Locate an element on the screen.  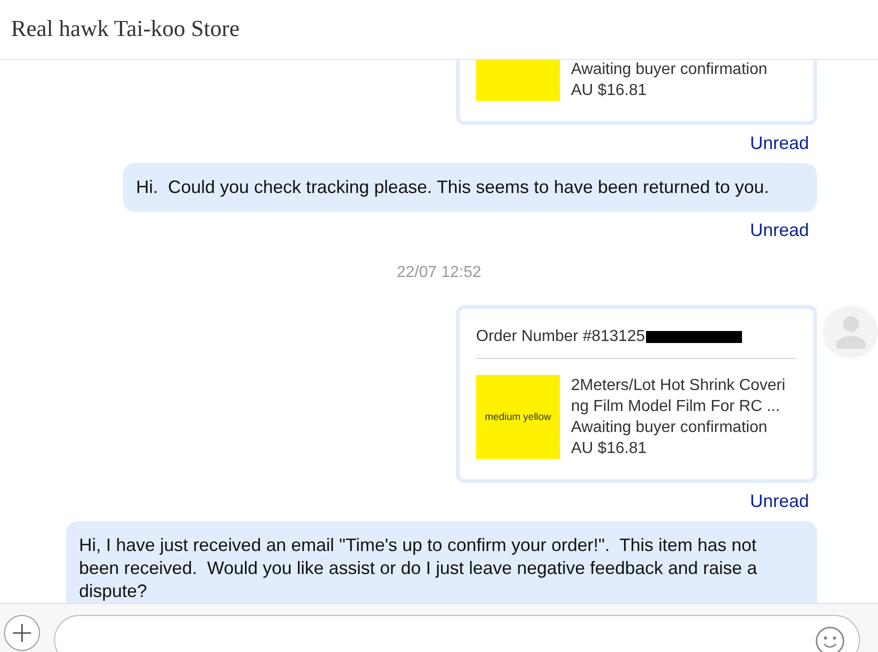
order-number: Order Number #813125 is located at coordinates (560, 337).